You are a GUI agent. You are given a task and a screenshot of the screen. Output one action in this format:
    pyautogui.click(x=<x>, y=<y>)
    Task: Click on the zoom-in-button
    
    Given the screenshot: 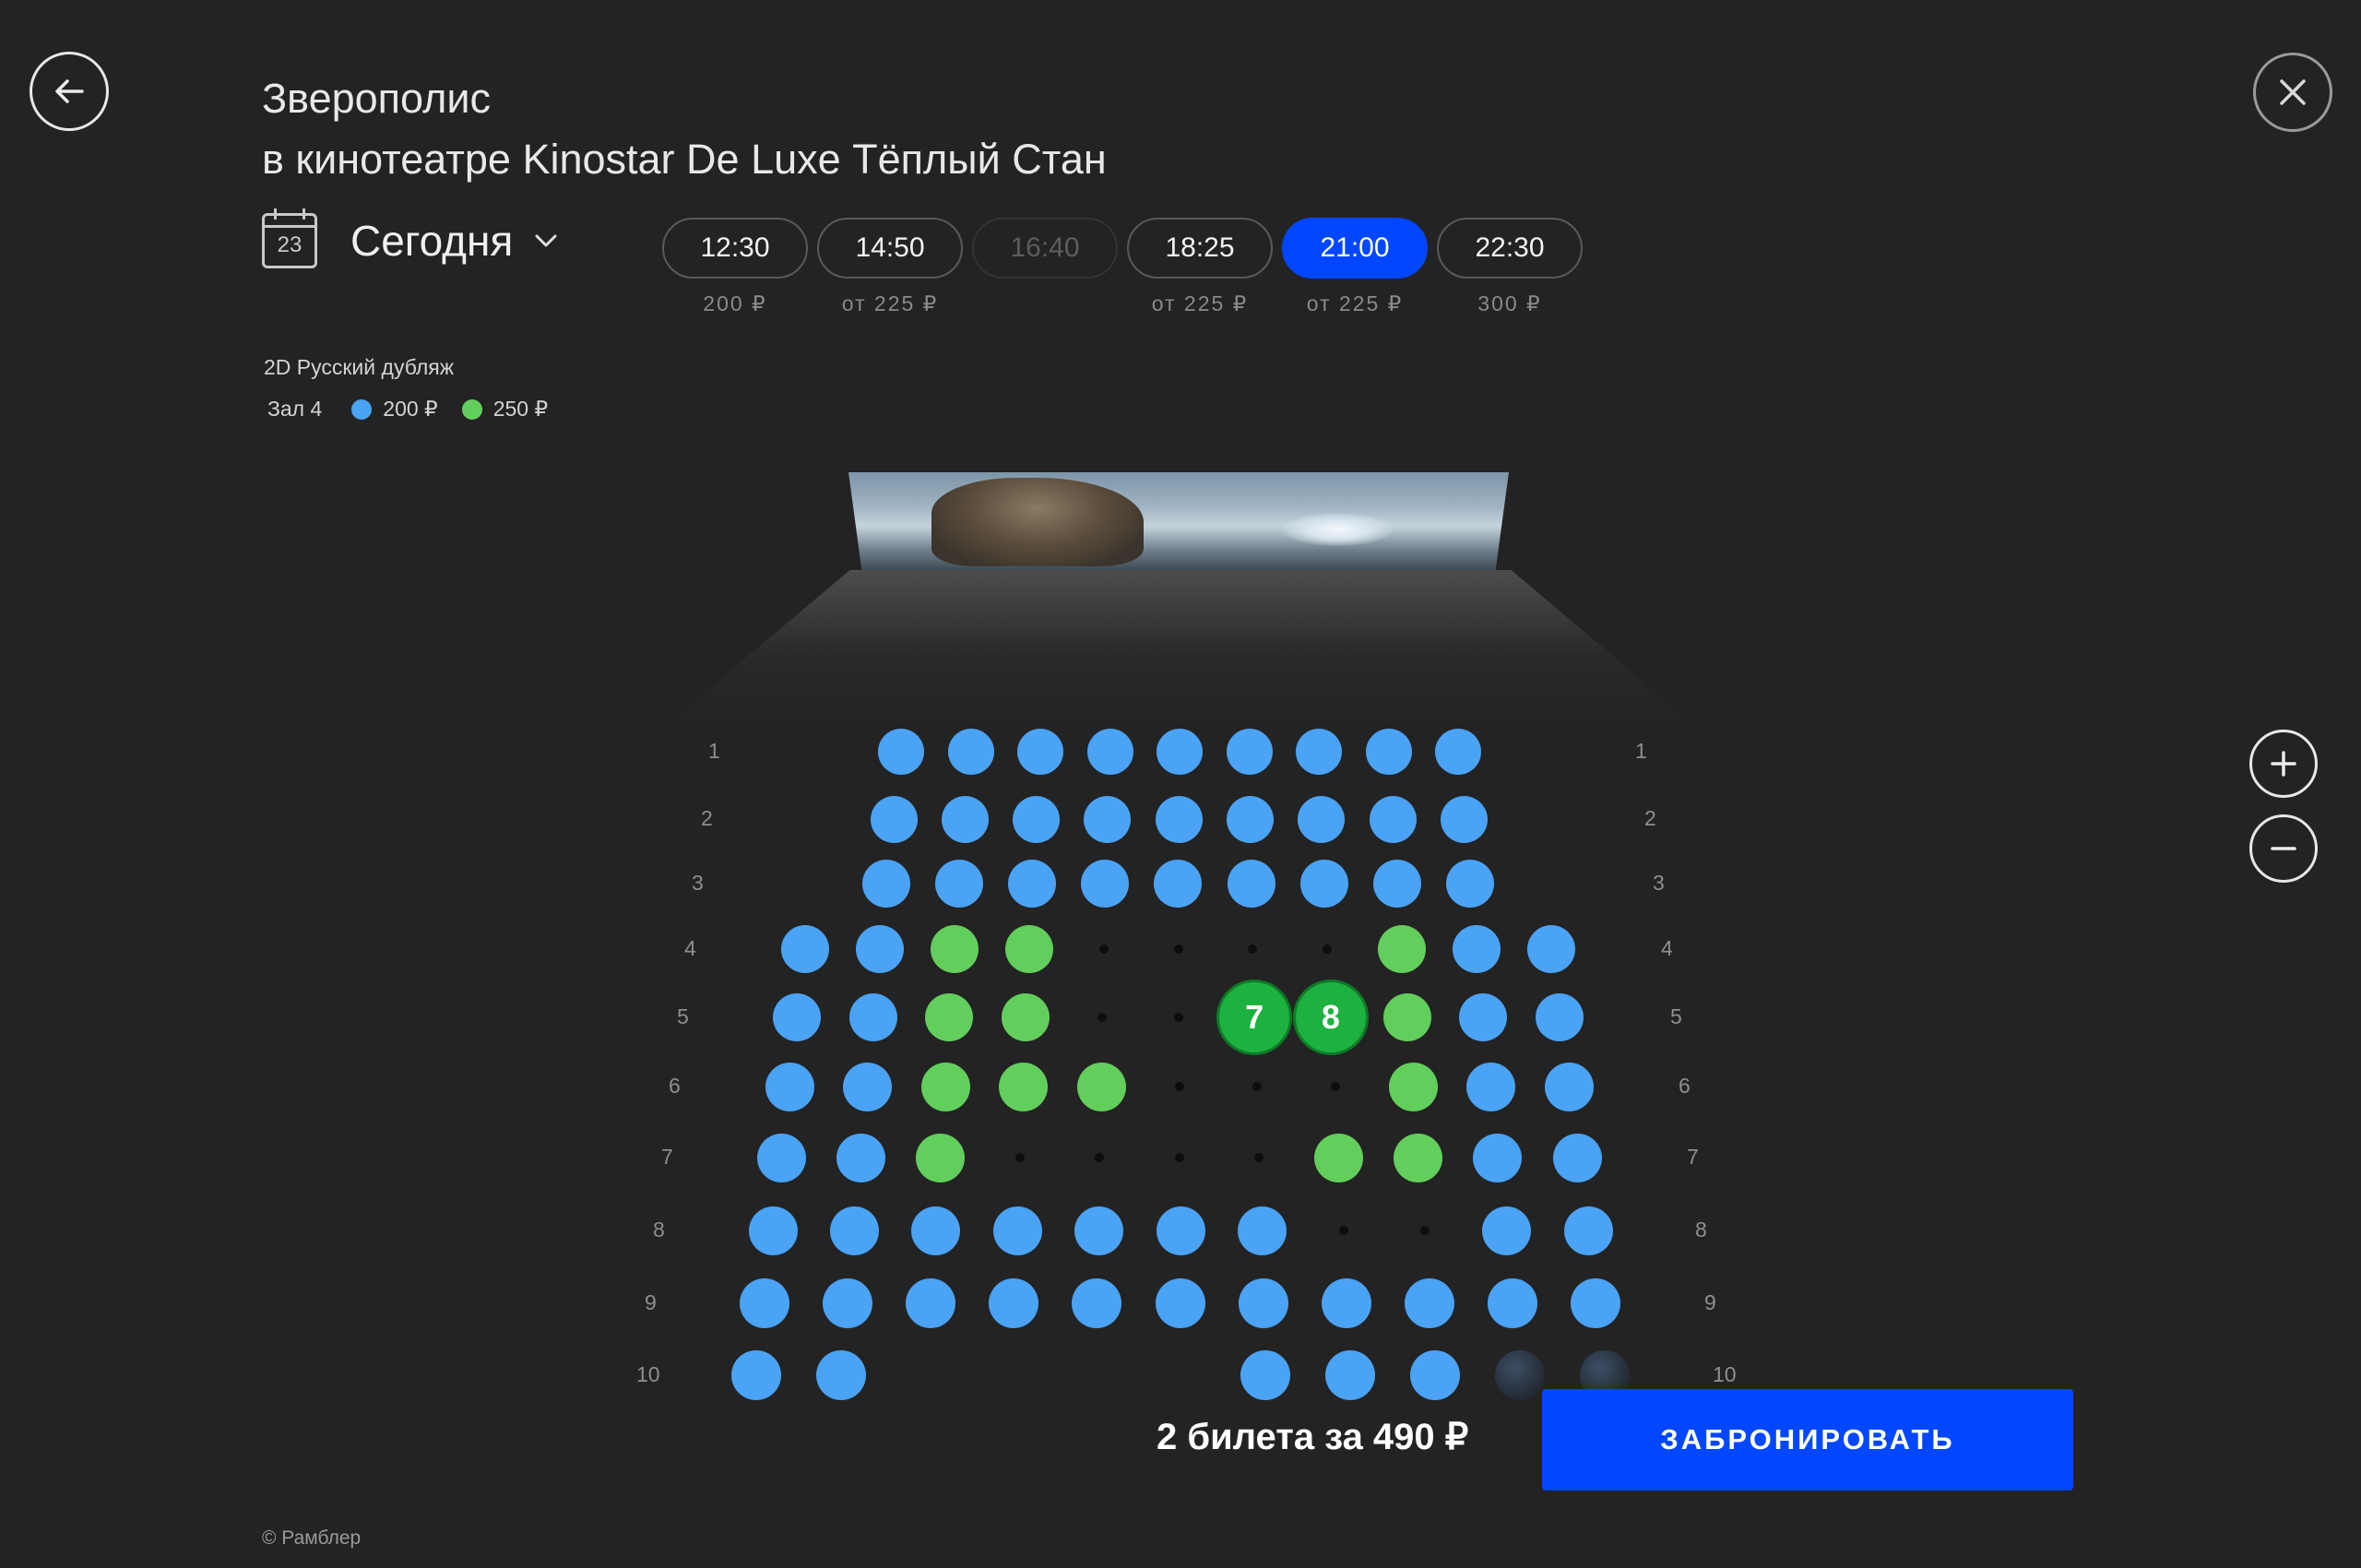 What is the action you would take?
    pyautogui.click(x=2283, y=764)
    